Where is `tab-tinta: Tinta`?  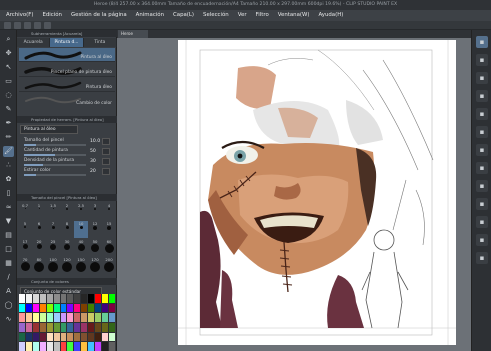 tab-tinta: Tinta is located at coordinates (100, 42).